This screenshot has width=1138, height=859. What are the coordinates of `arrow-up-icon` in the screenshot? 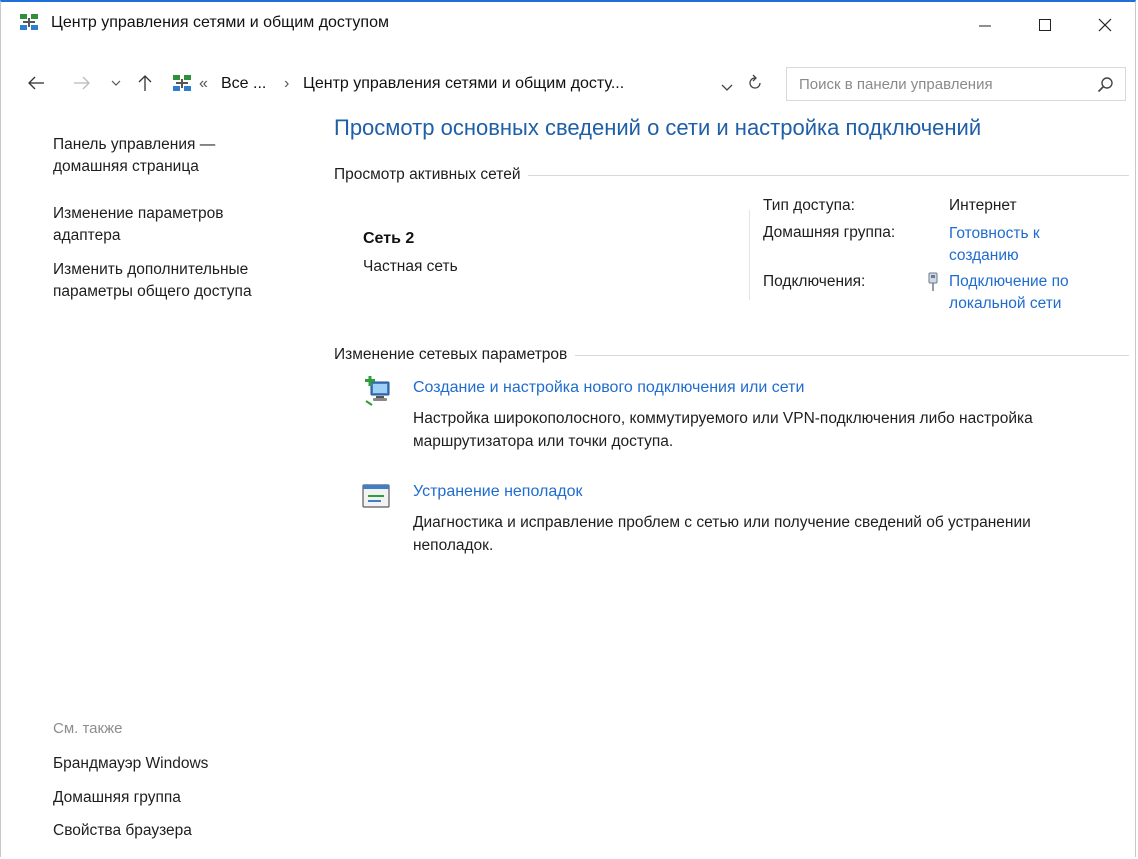 It's located at (145, 83).